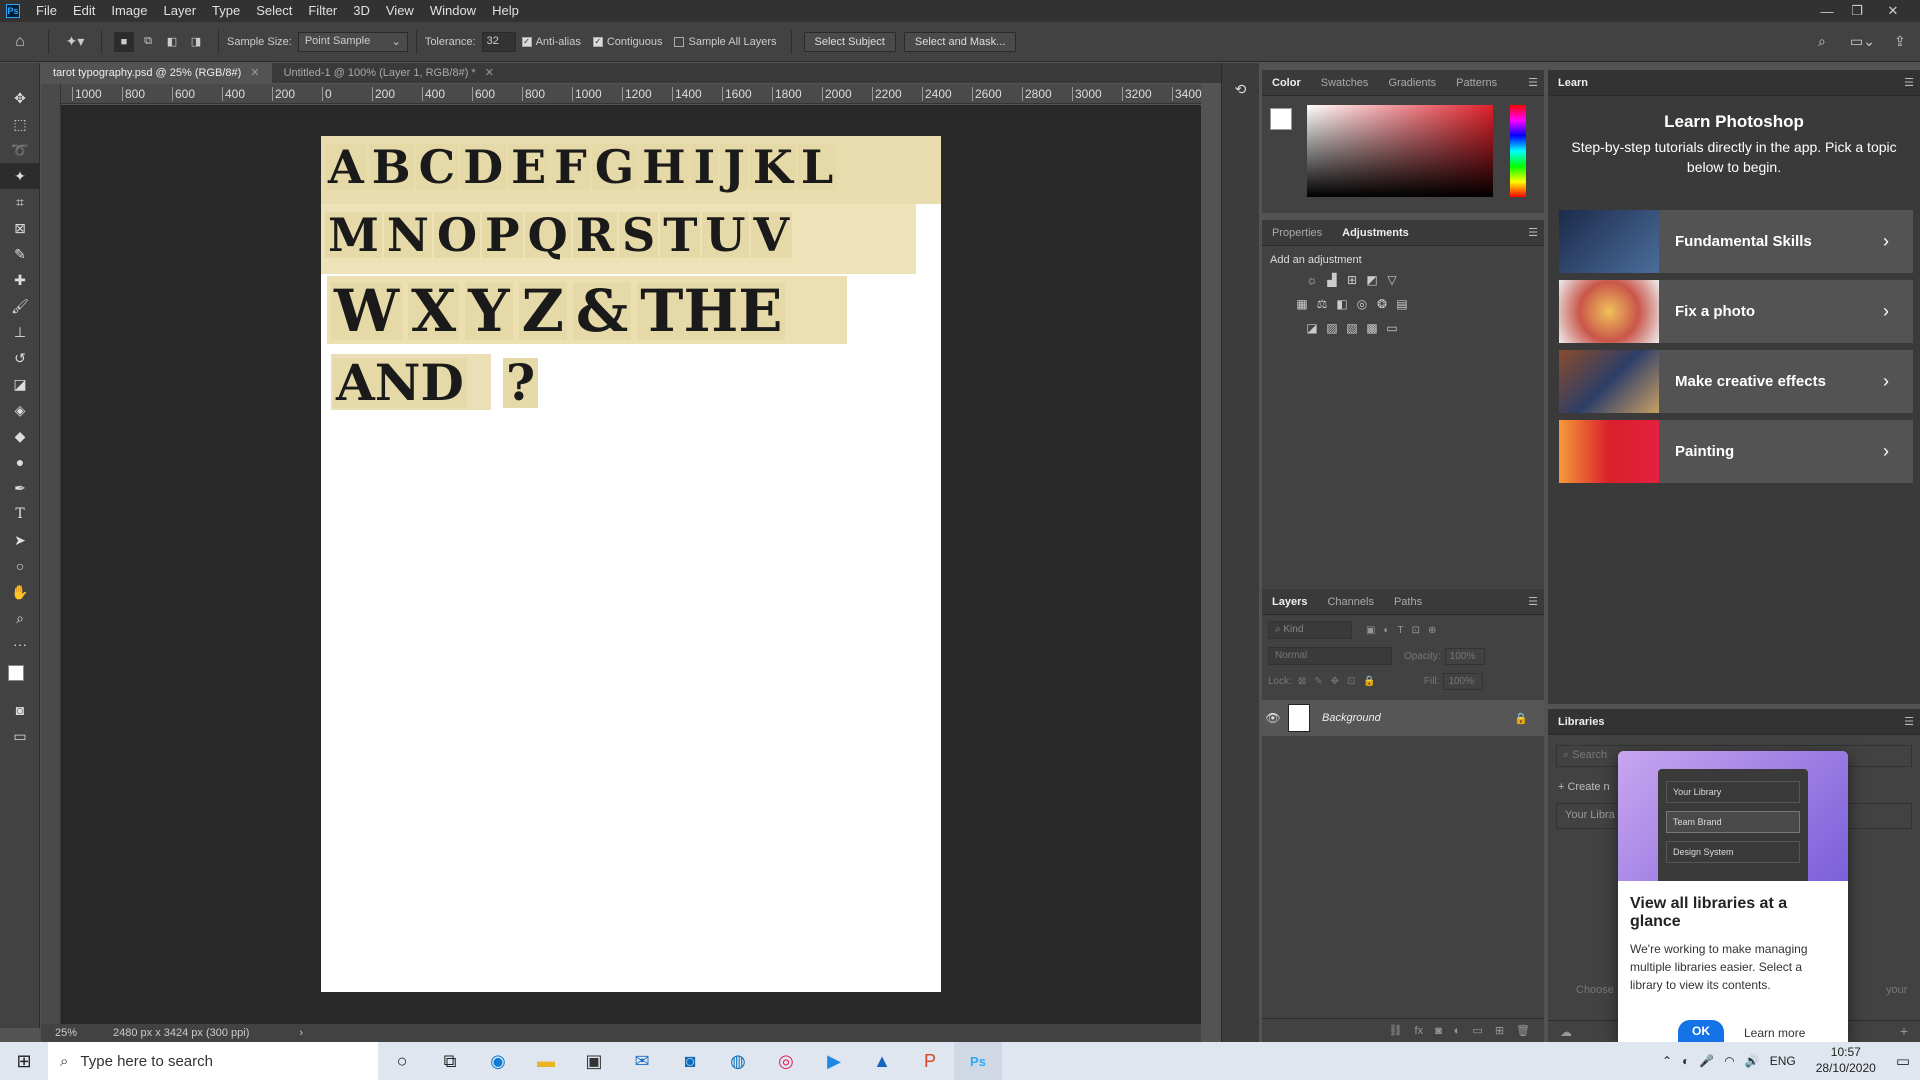 This screenshot has height=1080, width=1920. What do you see at coordinates (738, 1061) in the screenshot?
I see `app-blue-icon: ◍` at bounding box center [738, 1061].